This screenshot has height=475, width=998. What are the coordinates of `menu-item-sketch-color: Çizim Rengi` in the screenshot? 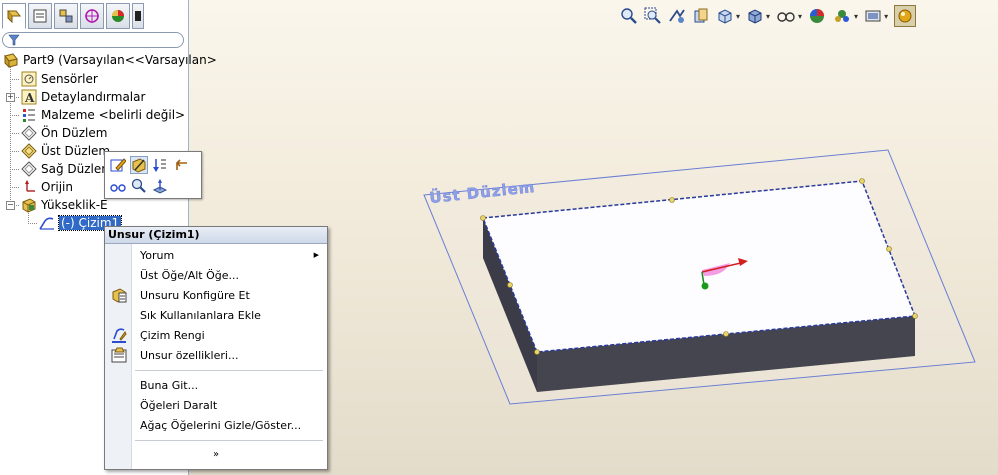 It's located at (216, 335).